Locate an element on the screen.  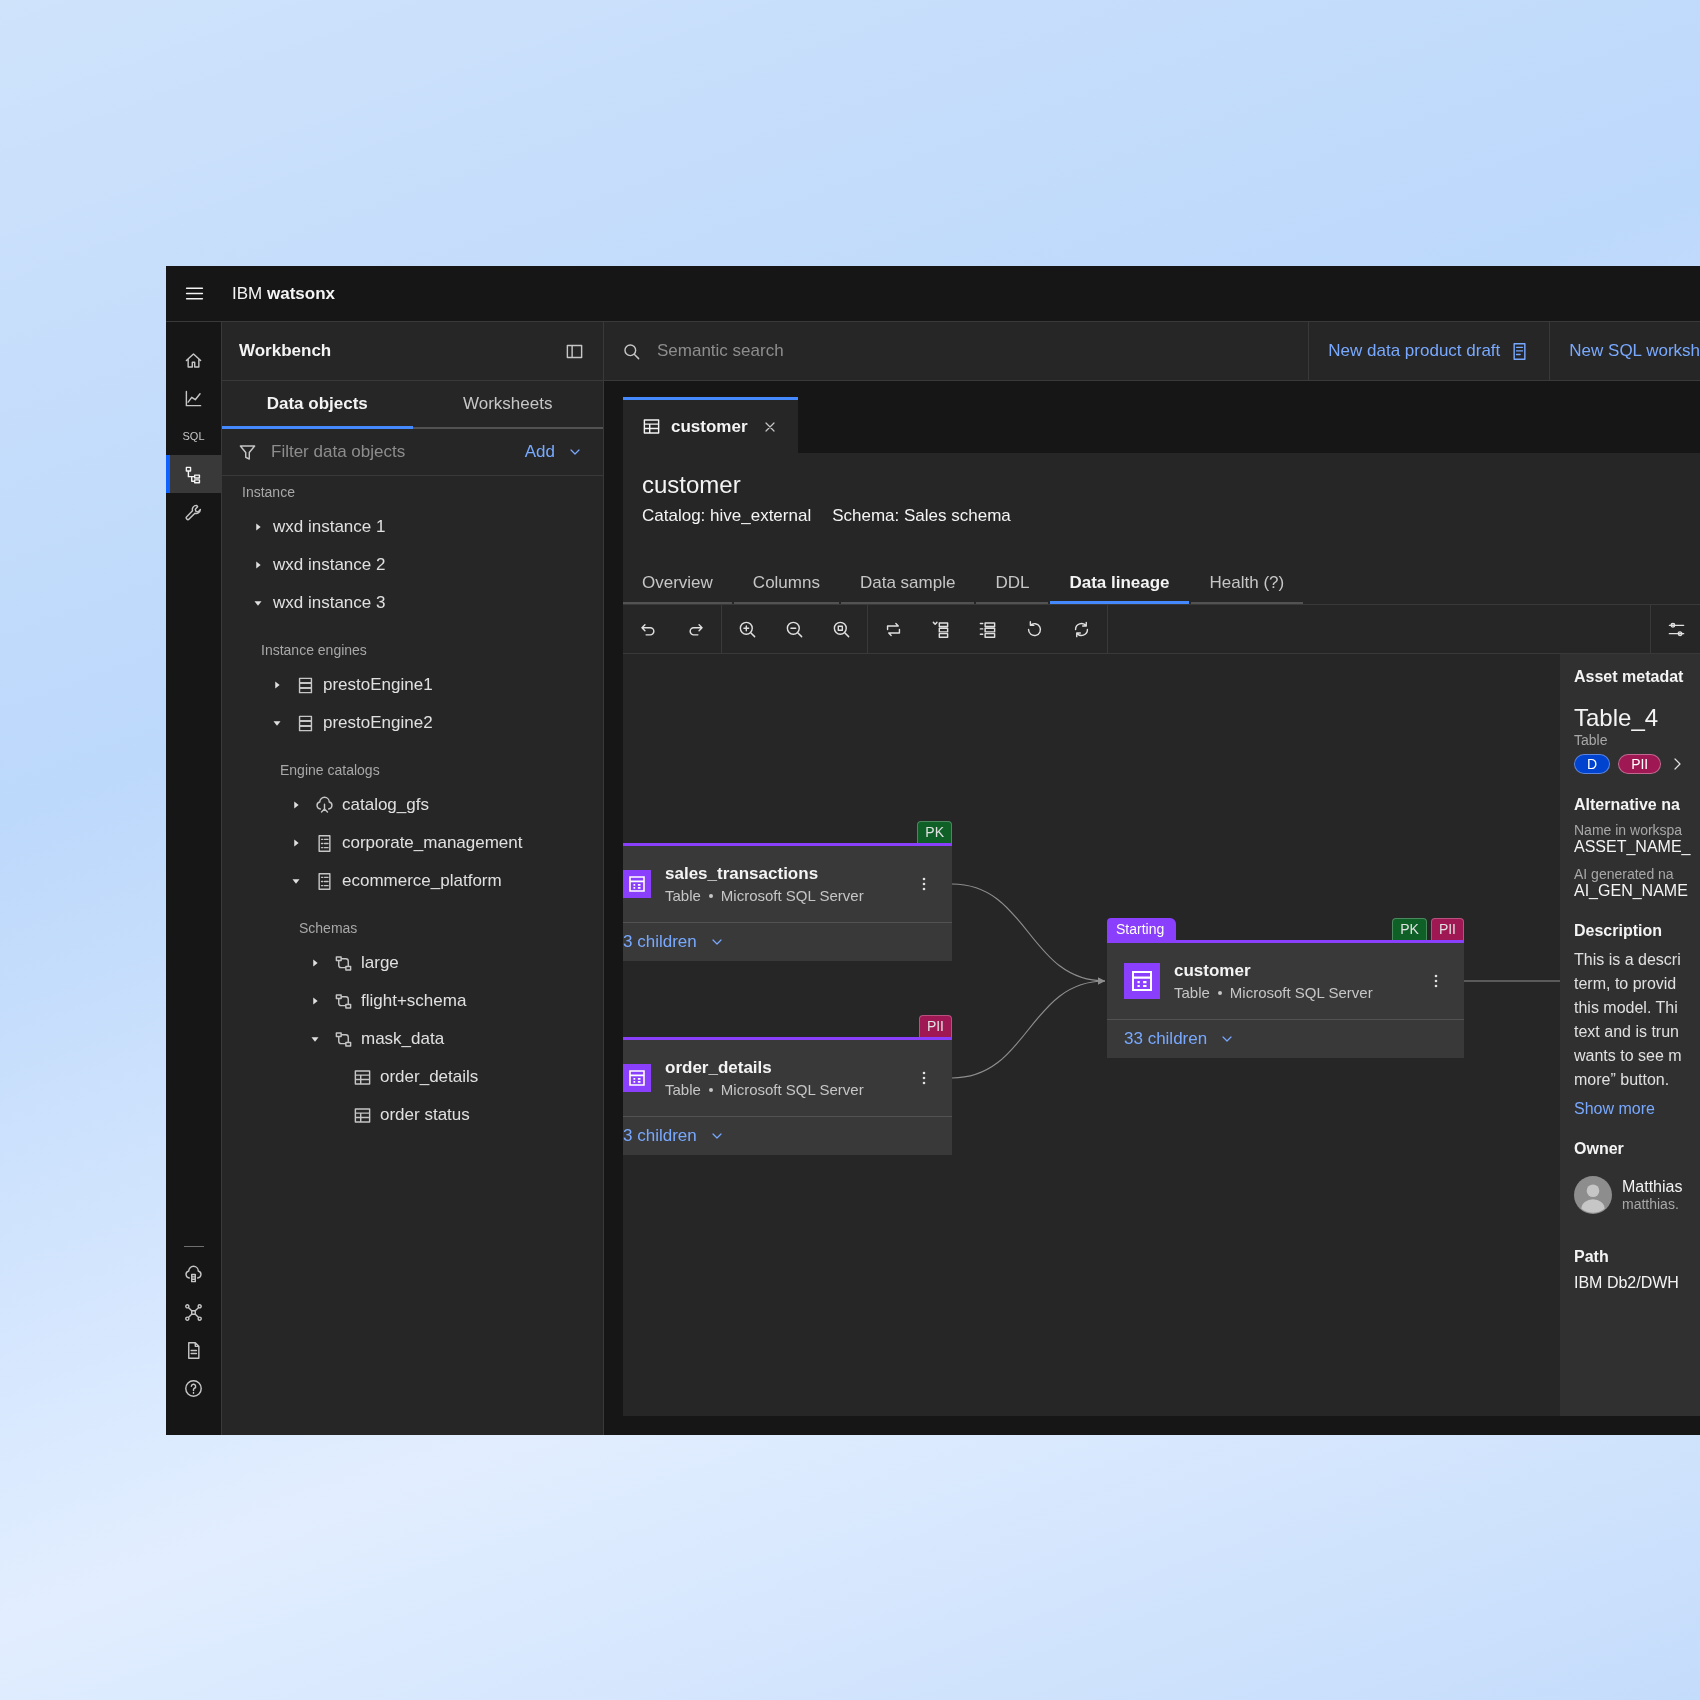
lineage-node: order_details Table Microsoft SQL Server 3 children is located at coordinates (787, 1096).